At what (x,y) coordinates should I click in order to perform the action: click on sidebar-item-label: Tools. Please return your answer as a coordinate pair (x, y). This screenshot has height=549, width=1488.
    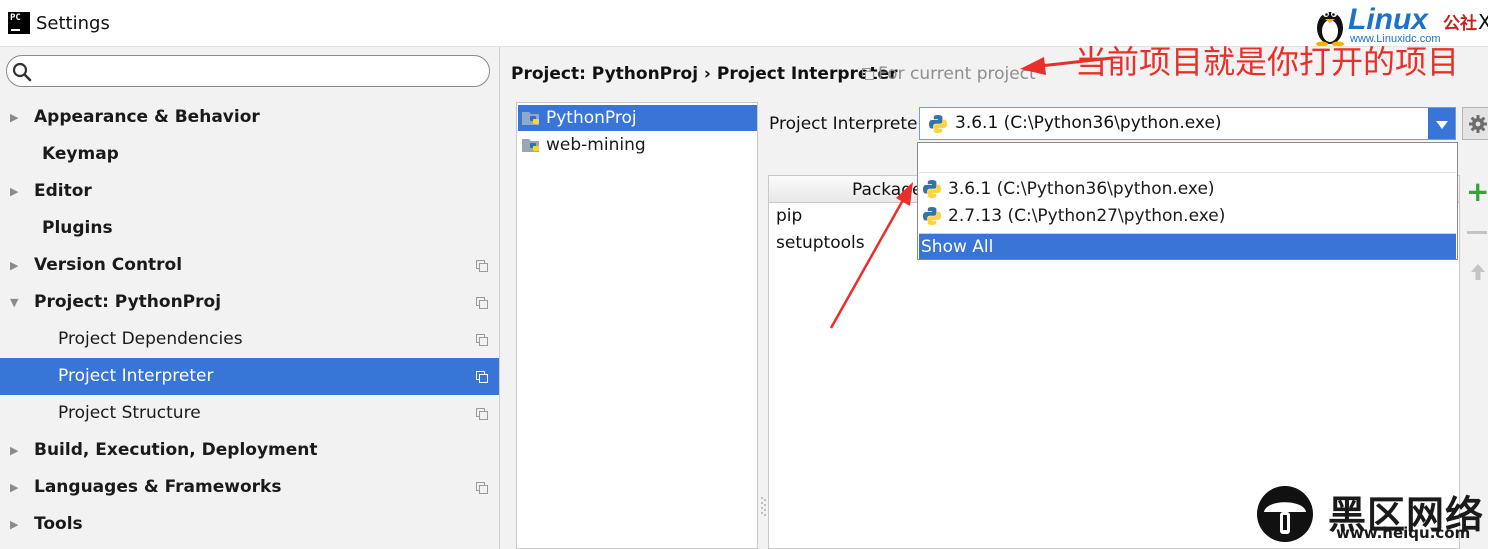
    Looking at the image, I should click on (58, 524).